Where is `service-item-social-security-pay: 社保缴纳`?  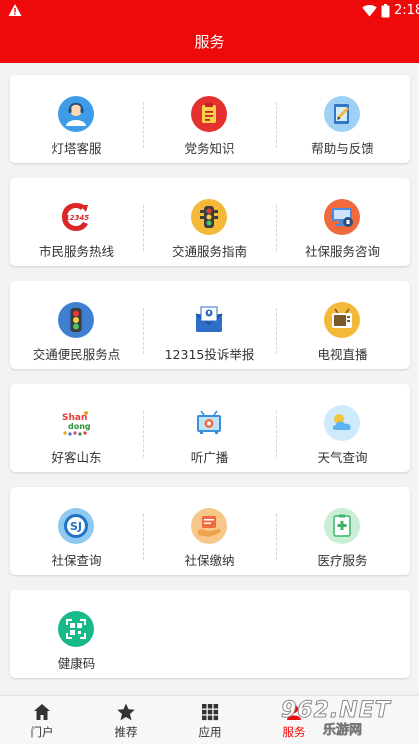 service-item-social-security-pay: 社保缴纳 is located at coordinates (209, 531).